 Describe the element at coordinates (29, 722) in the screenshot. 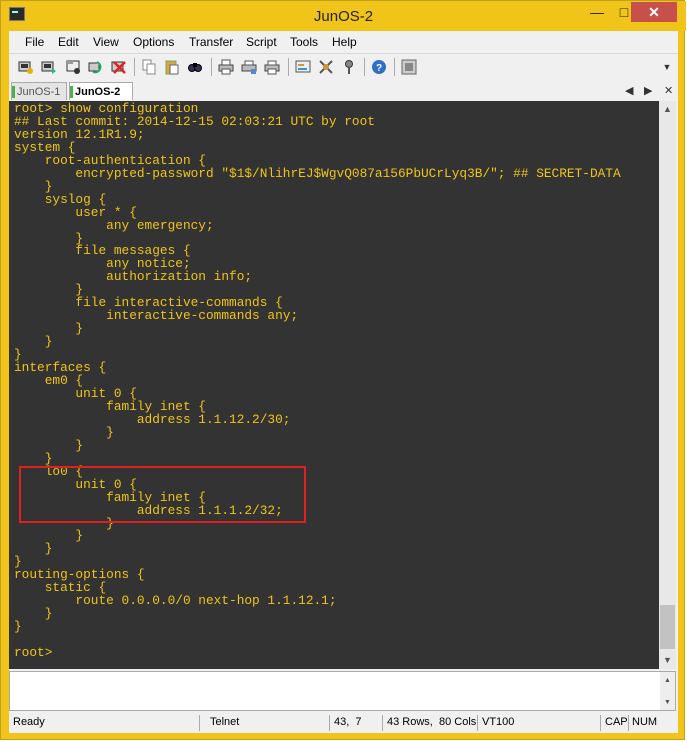

I see `status-ready: Ready` at that location.